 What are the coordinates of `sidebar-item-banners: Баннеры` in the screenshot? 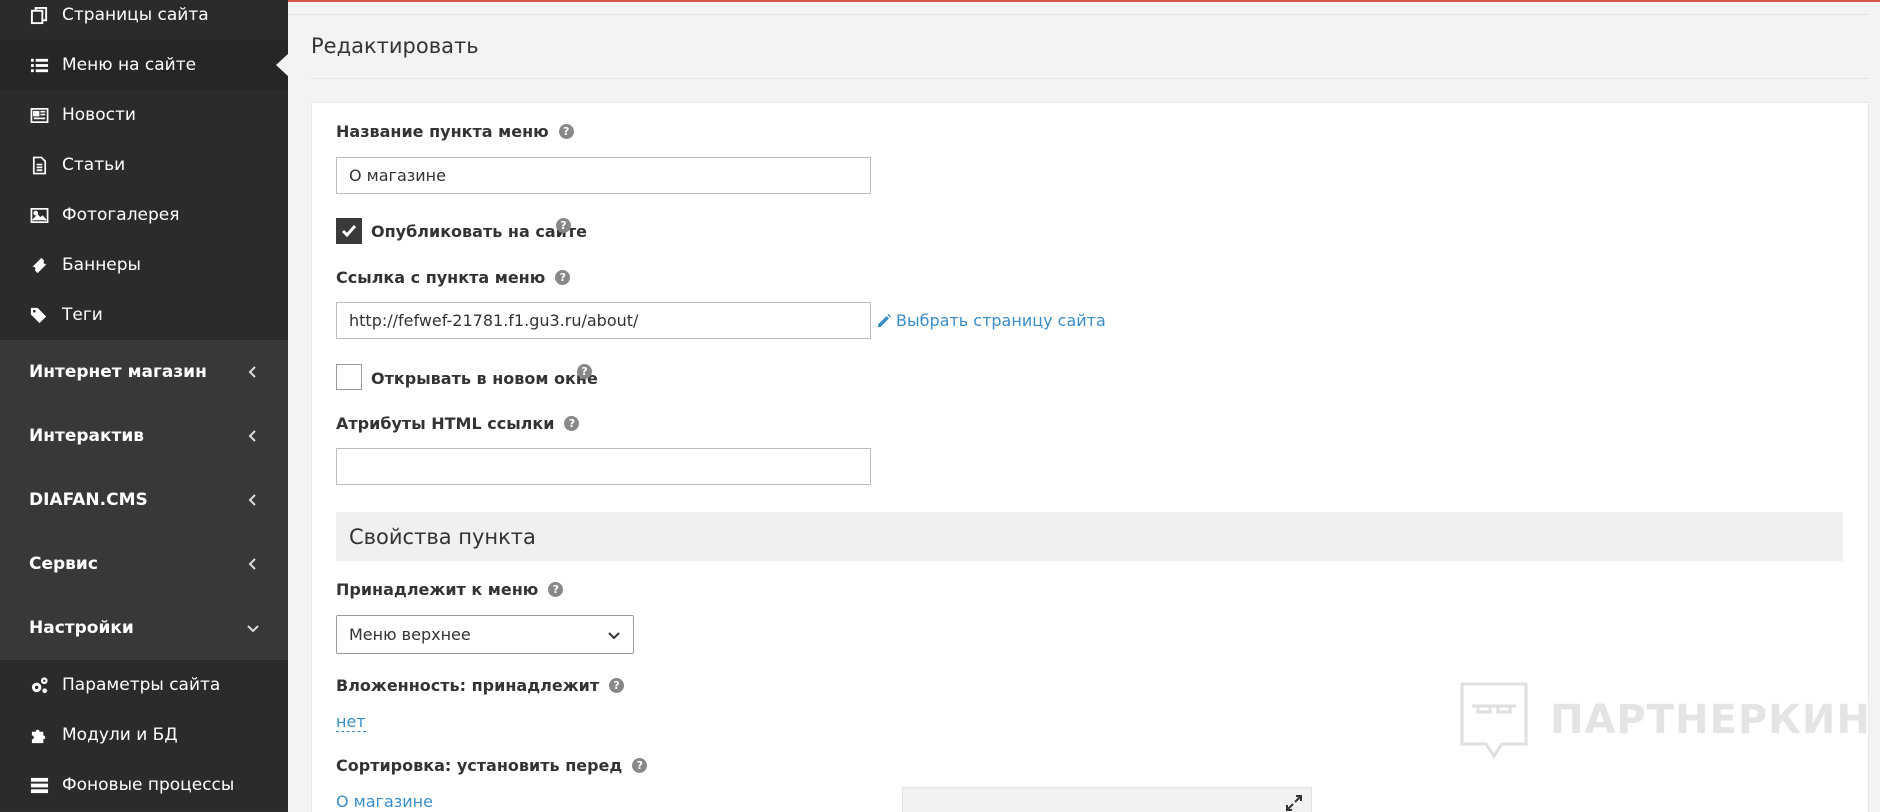 It's located at (144, 265).